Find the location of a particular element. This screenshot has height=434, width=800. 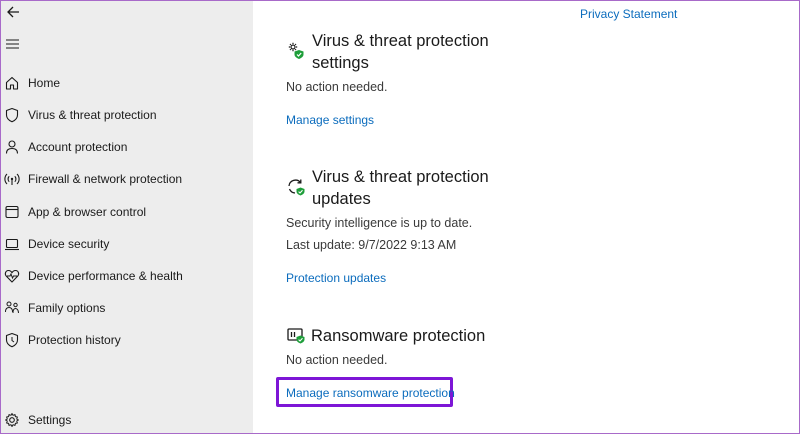

refresh-check-icon is located at coordinates (296, 187).